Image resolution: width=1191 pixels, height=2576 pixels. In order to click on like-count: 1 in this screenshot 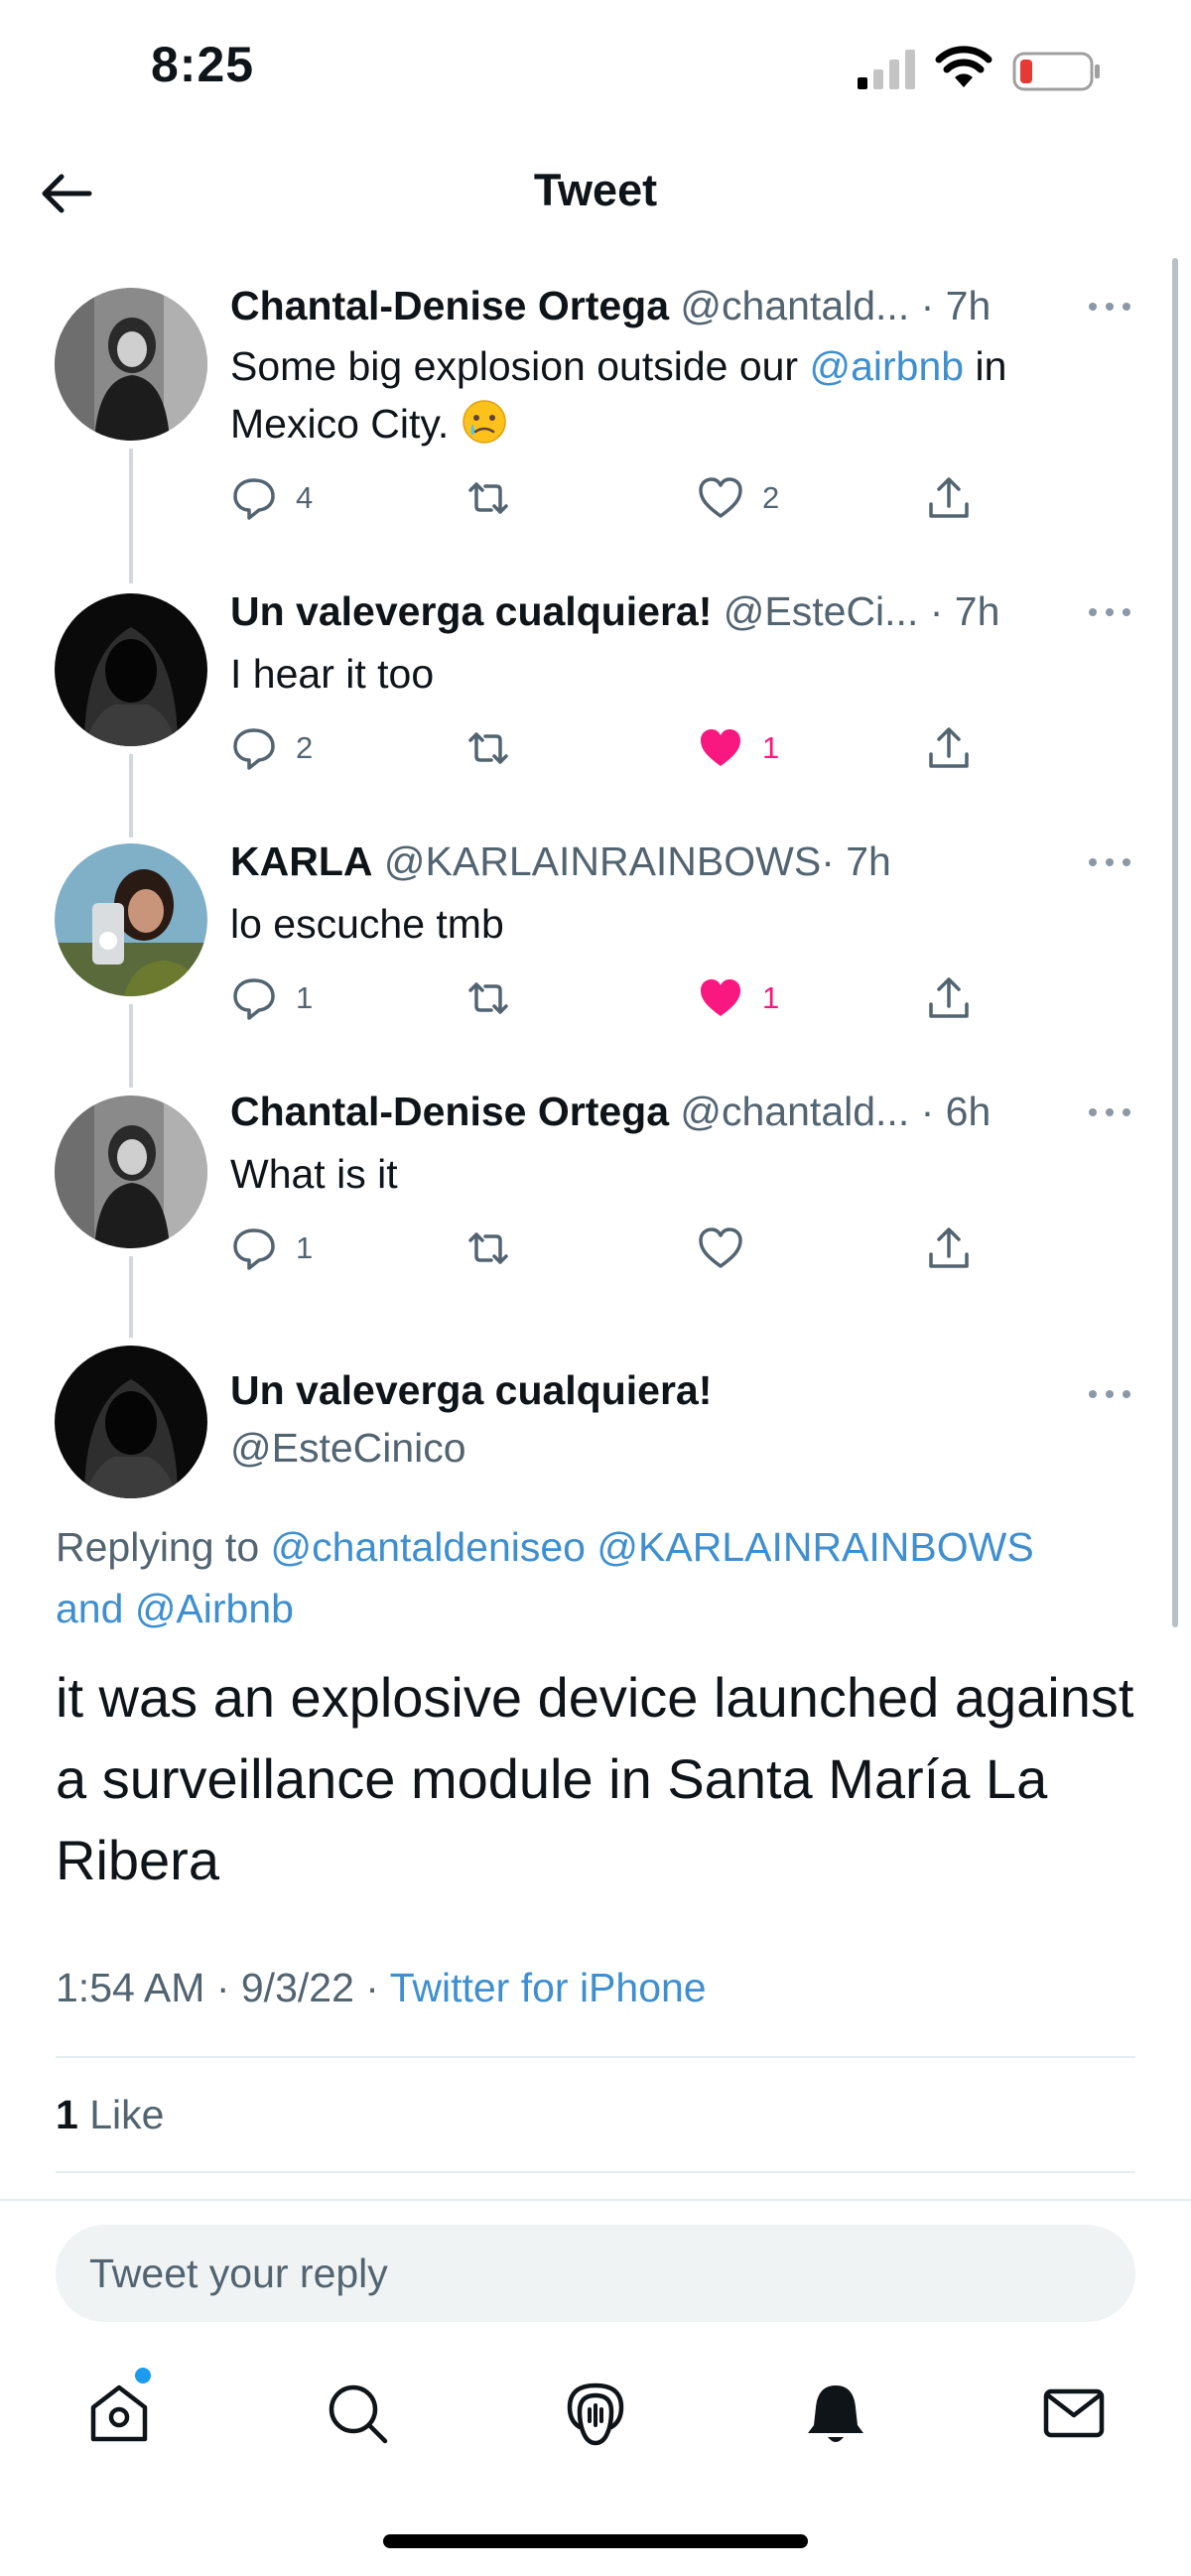, I will do `click(771, 748)`.